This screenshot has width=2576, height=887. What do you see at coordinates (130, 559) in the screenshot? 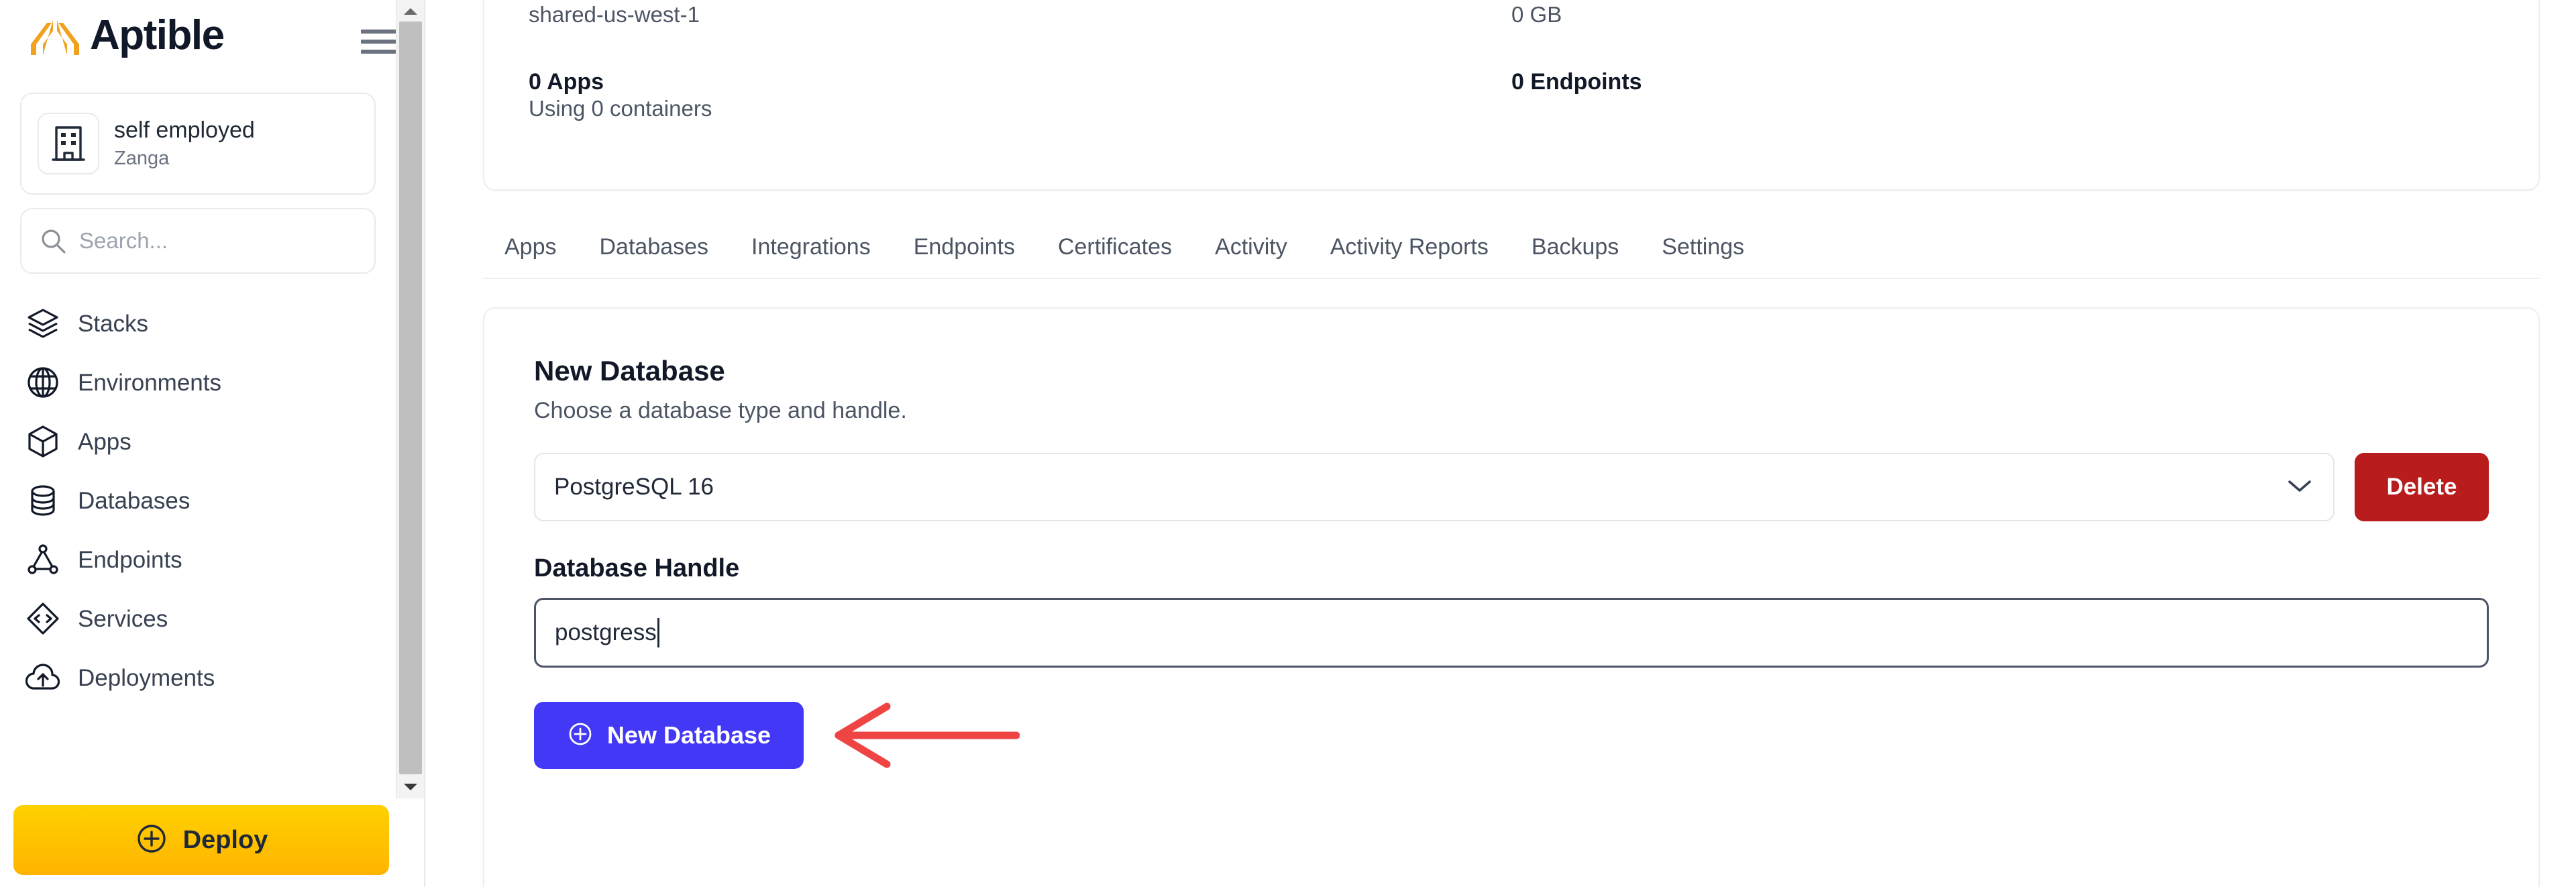
I see `sidebar-item-label: Endpoints` at bounding box center [130, 559].